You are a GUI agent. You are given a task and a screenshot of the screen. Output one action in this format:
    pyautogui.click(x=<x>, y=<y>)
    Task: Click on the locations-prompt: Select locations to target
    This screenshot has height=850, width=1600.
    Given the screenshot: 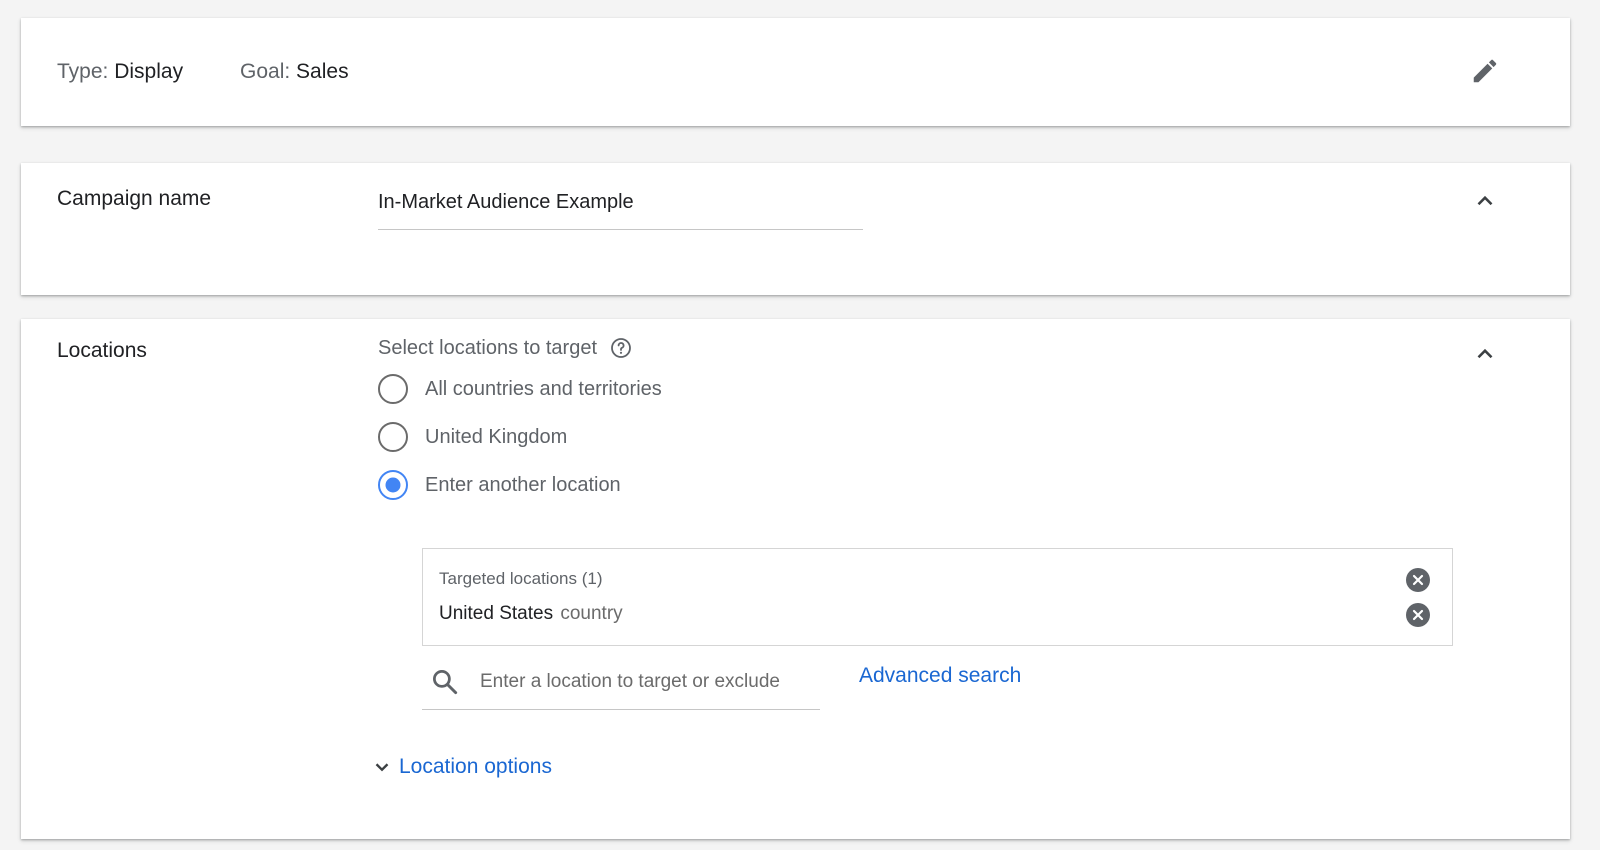 What is the action you would take?
    pyautogui.click(x=505, y=348)
    